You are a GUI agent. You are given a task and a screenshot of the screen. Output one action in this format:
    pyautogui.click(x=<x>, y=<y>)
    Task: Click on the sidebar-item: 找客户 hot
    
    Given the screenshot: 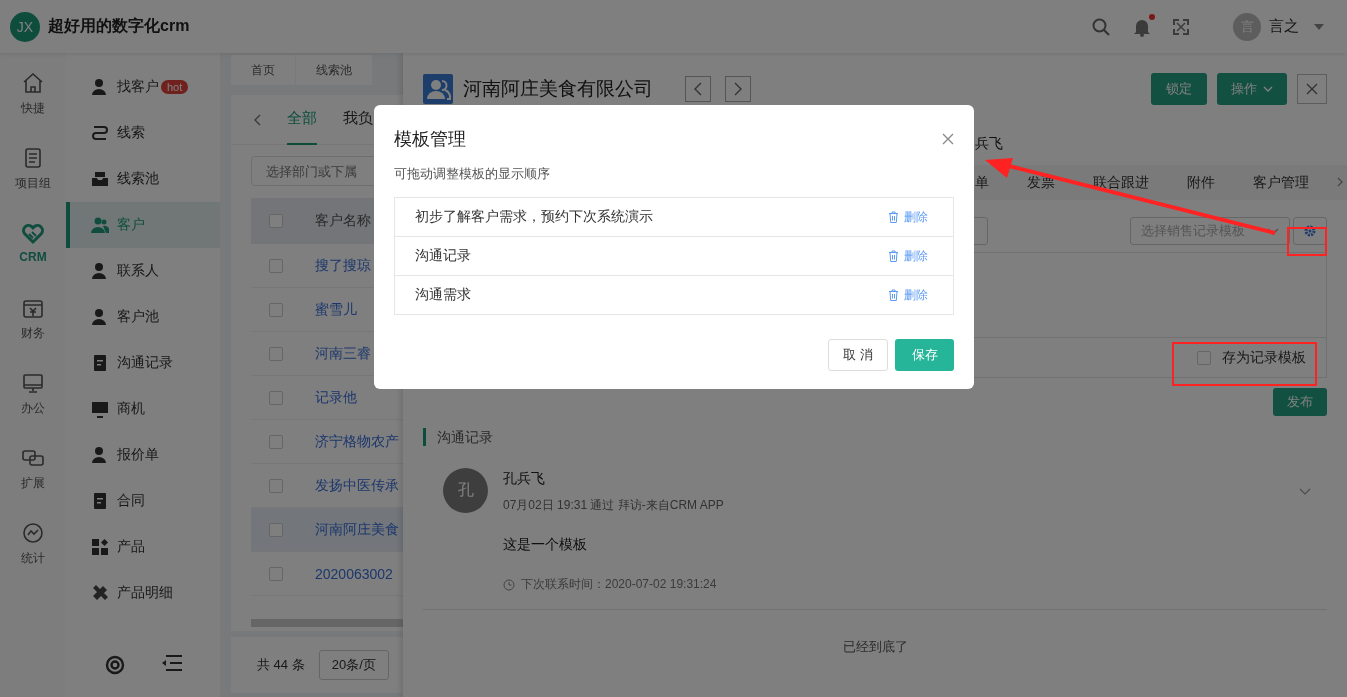 What is the action you would take?
    pyautogui.click(x=143, y=87)
    